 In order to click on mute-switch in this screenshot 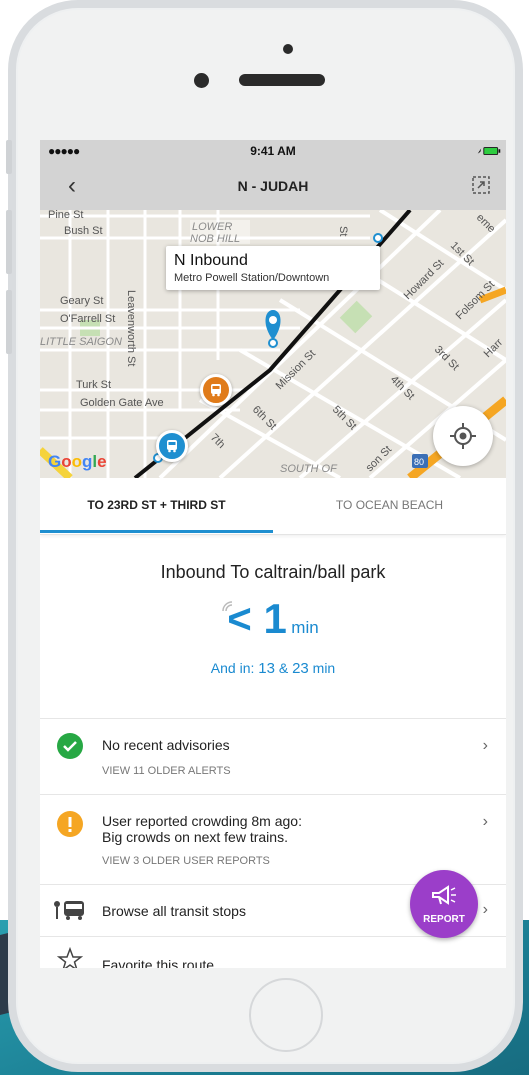, I will do `click(9, 157)`.